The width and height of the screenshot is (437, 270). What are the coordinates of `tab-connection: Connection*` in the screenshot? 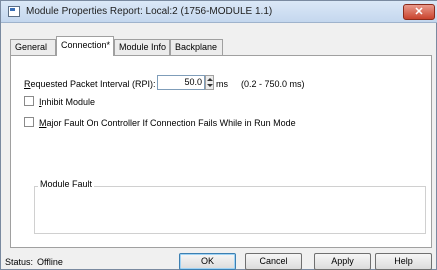 It's located at (85, 46).